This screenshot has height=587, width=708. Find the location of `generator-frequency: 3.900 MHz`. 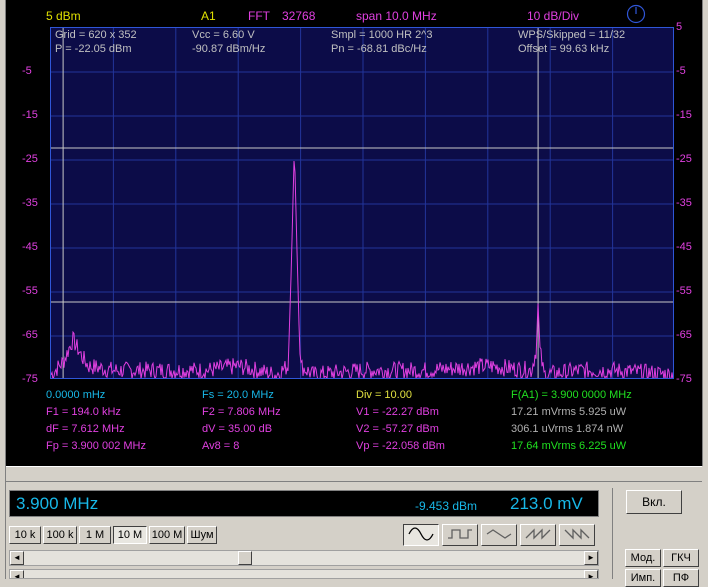

generator-frequency: 3.900 MHz is located at coordinates (57, 503).